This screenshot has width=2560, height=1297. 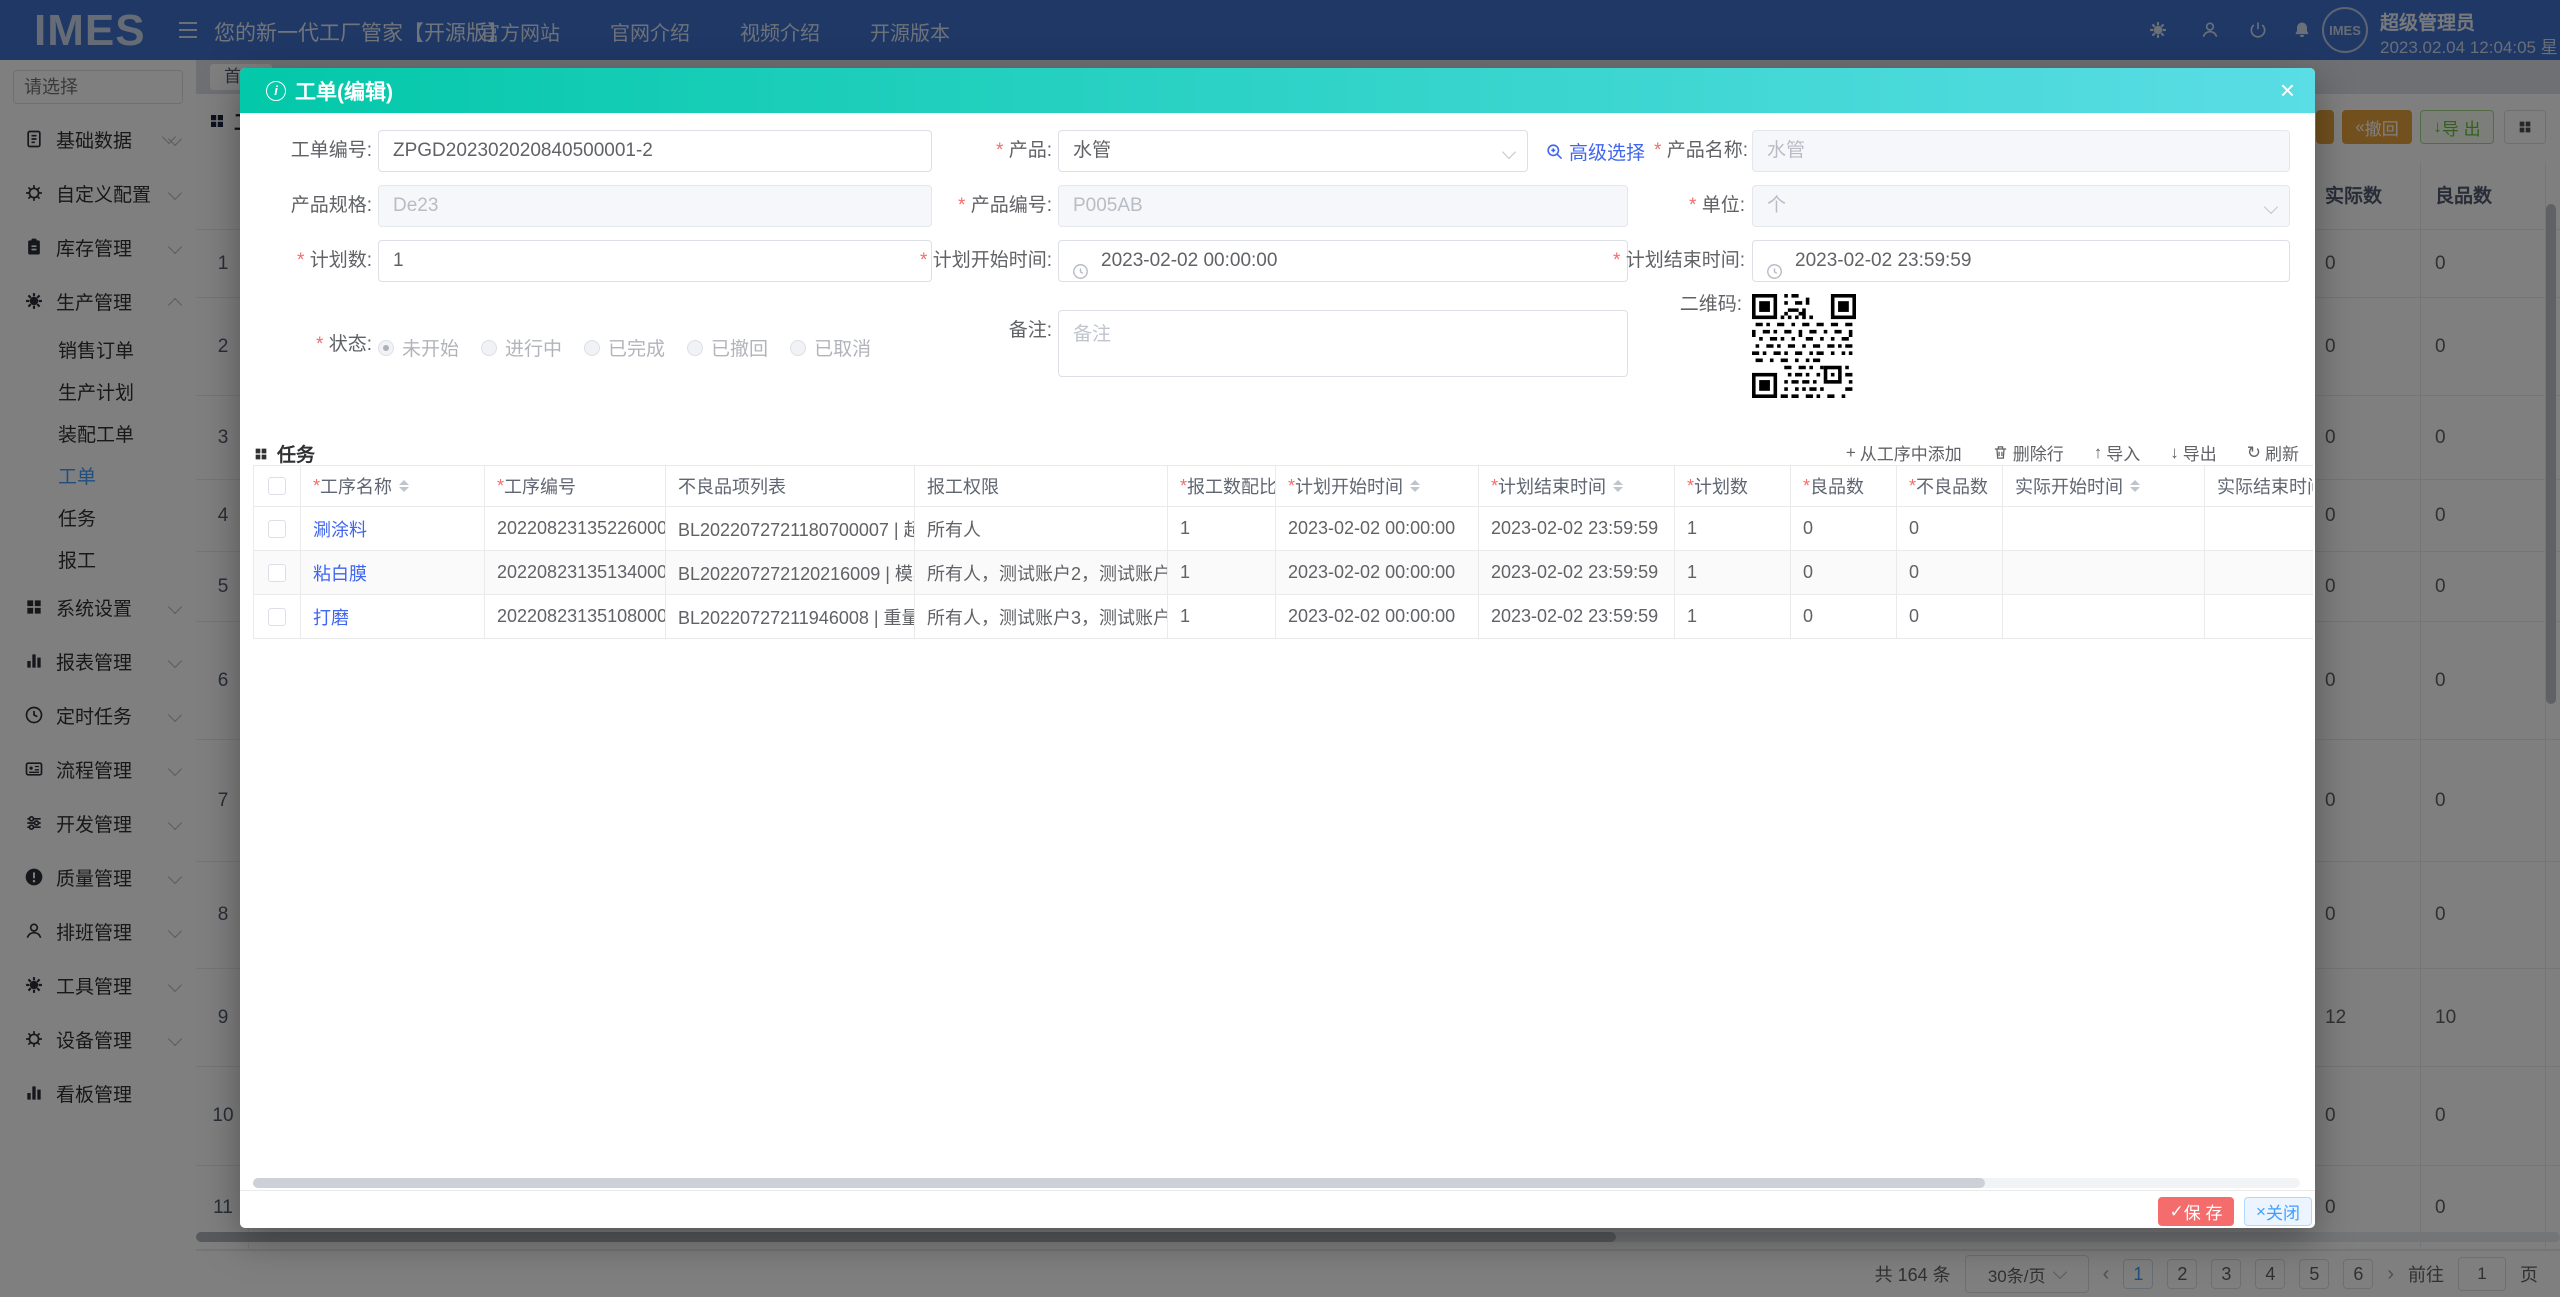 What do you see at coordinates (1041, 486) in the screenshot?
I see `col-report-perms: 报工权限` at bounding box center [1041, 486].